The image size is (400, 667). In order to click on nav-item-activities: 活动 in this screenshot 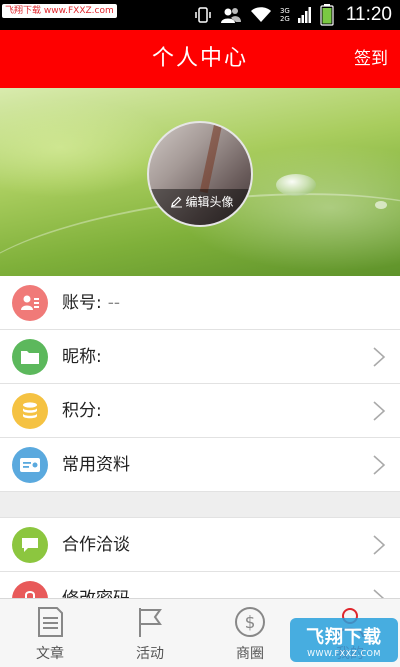, I will do `click(150, 633)`.